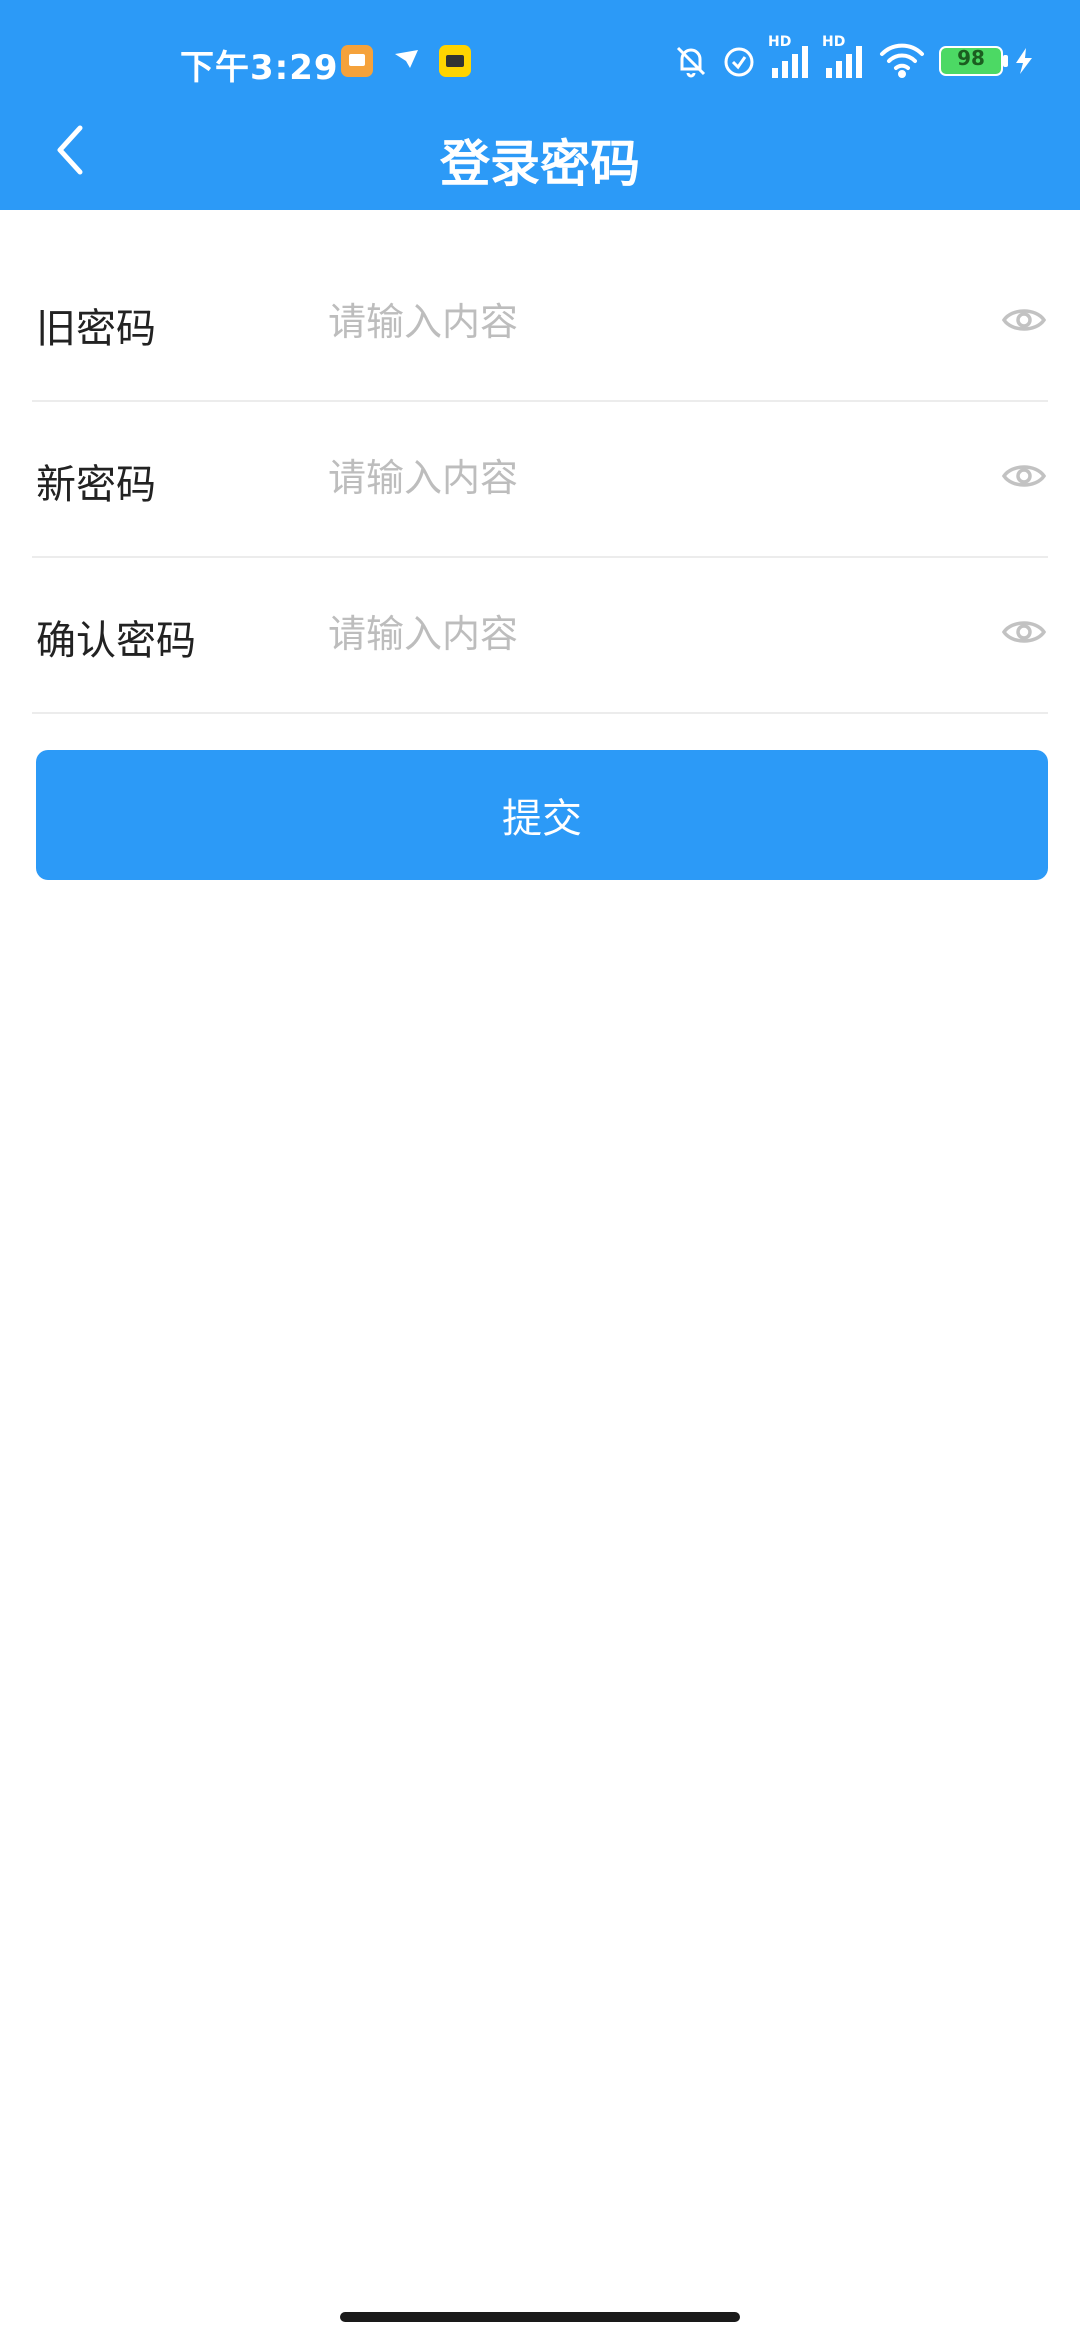  Describe the element at coordinates (540, 2317) in the screenshot. I see `home-indicator` at that location.